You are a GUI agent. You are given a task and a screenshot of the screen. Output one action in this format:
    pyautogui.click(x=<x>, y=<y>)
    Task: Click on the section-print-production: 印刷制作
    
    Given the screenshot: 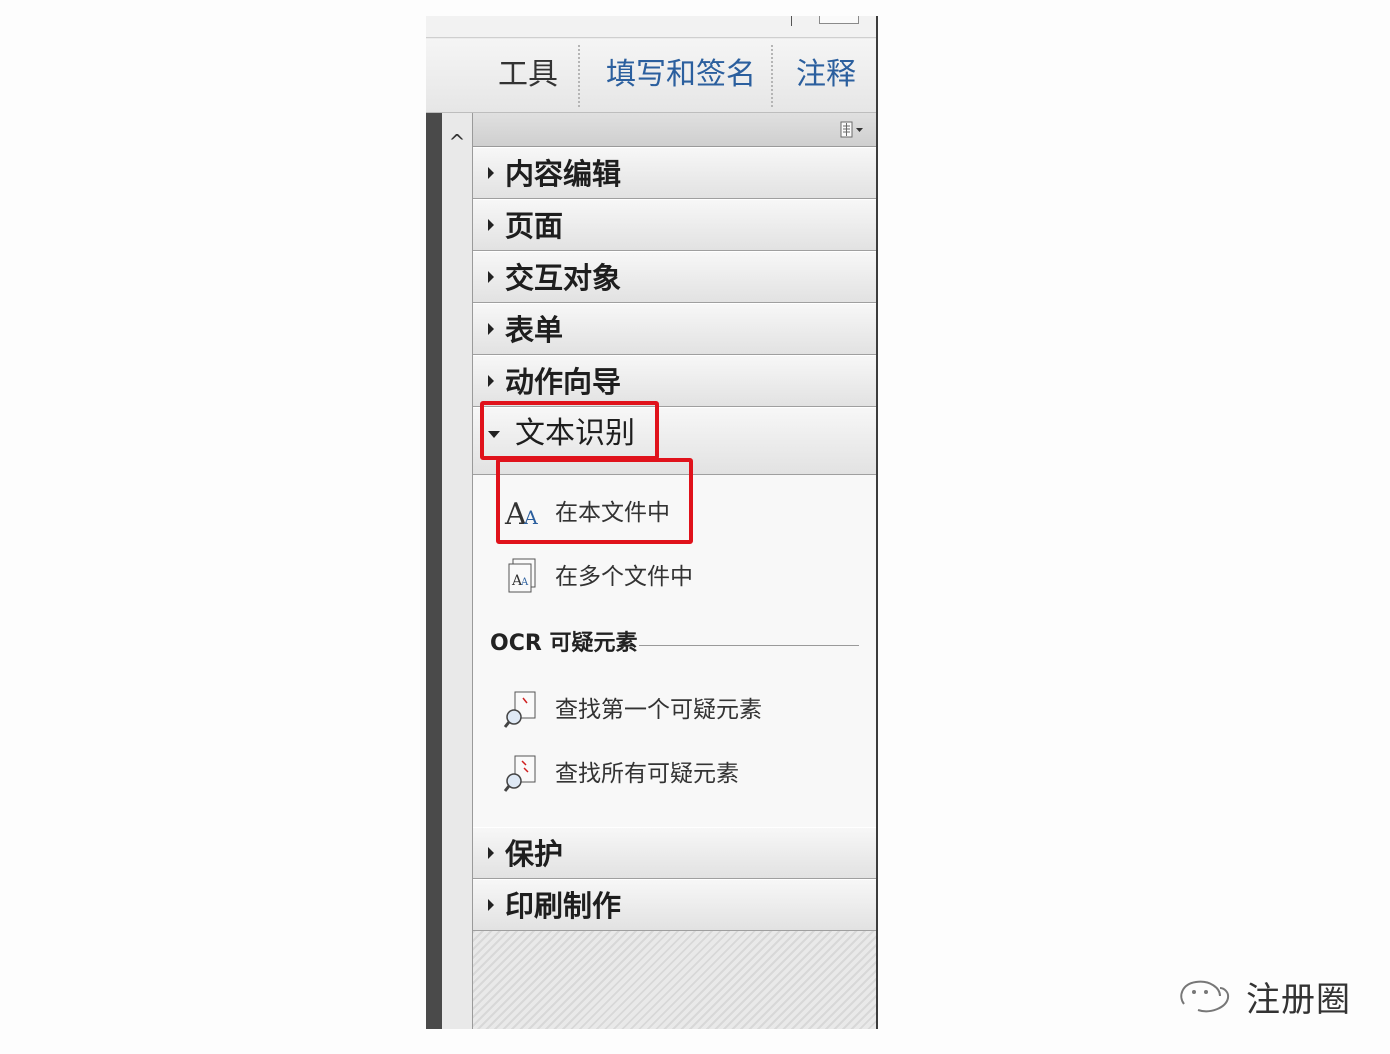 What is the action you would take?
    pyautogui.click(x=674, y=905)
    